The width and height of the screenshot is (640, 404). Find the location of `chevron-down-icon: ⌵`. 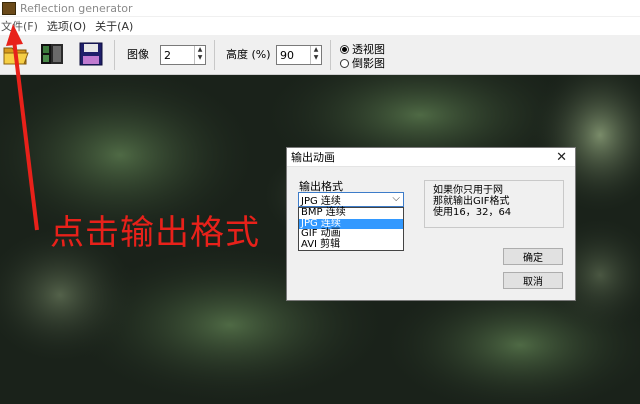

chevron-down-icon: ⌵ is located at coordinates (396, 198).